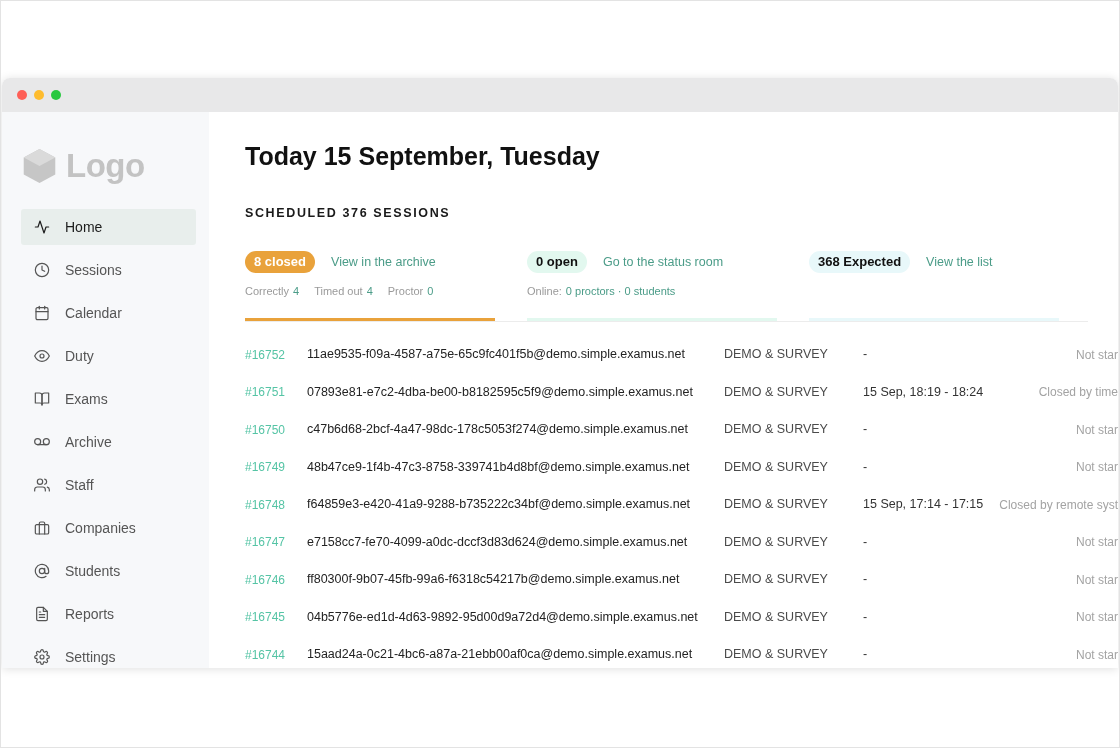 The width and height of the screenshot is (1120, 748). I want to click on nav-item: Archive, so click(108, 442).